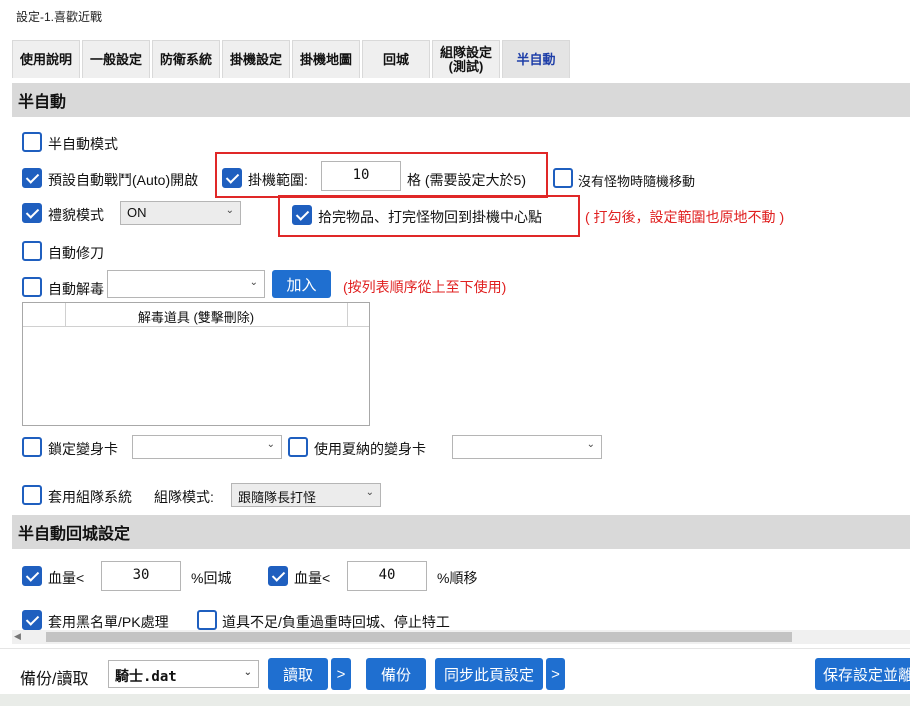  Describe the element at coordinates (455, 700) in the screenshot. I see `desktop-background-bottom` at that location.